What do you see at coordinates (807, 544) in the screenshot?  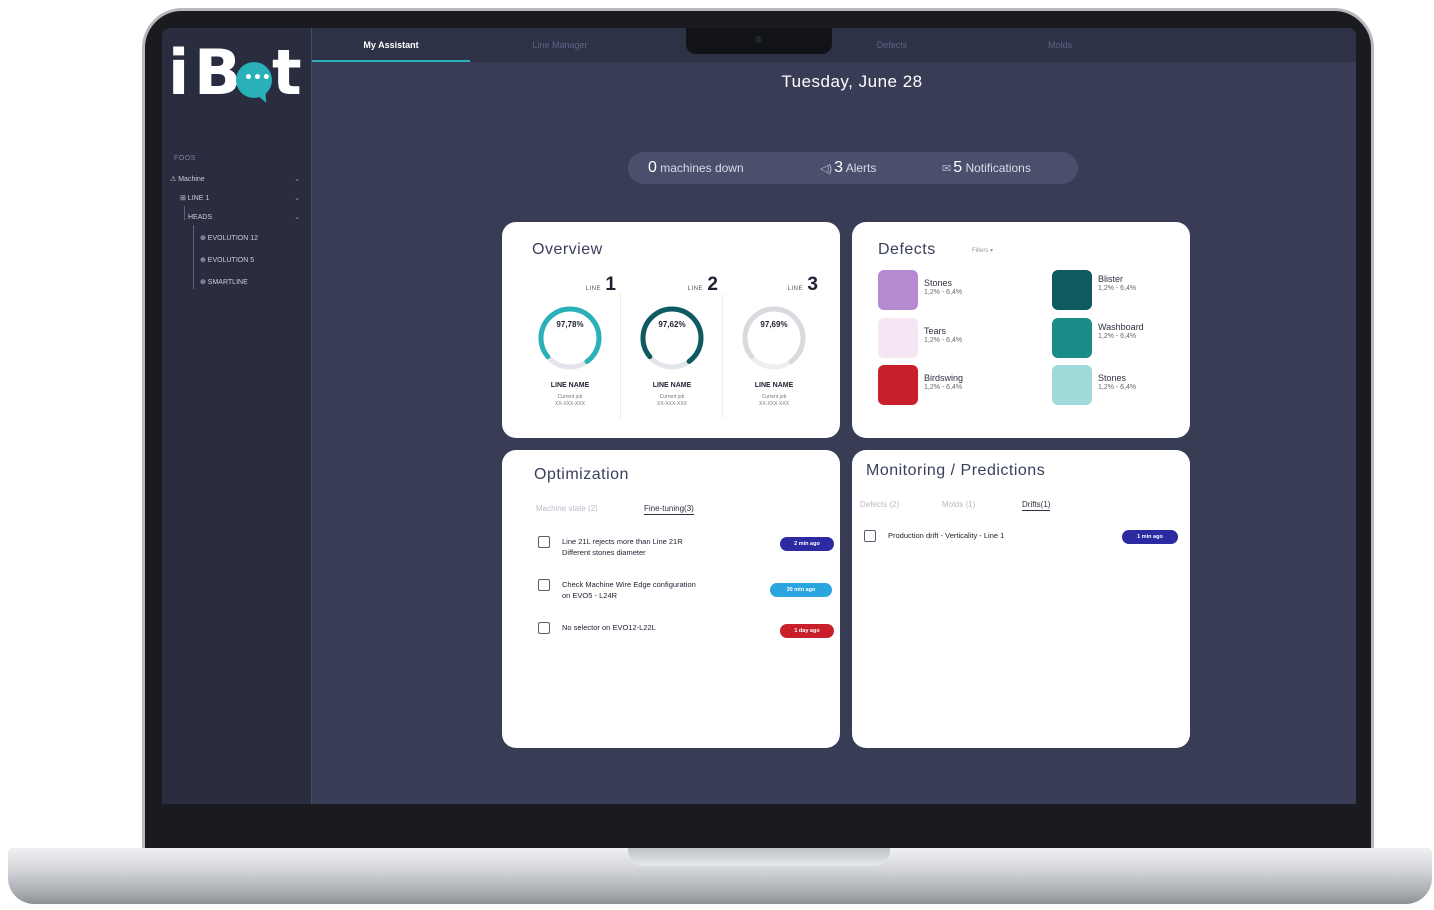 I see `time-badge: 2 min ago` at bounding box center [807, 544].